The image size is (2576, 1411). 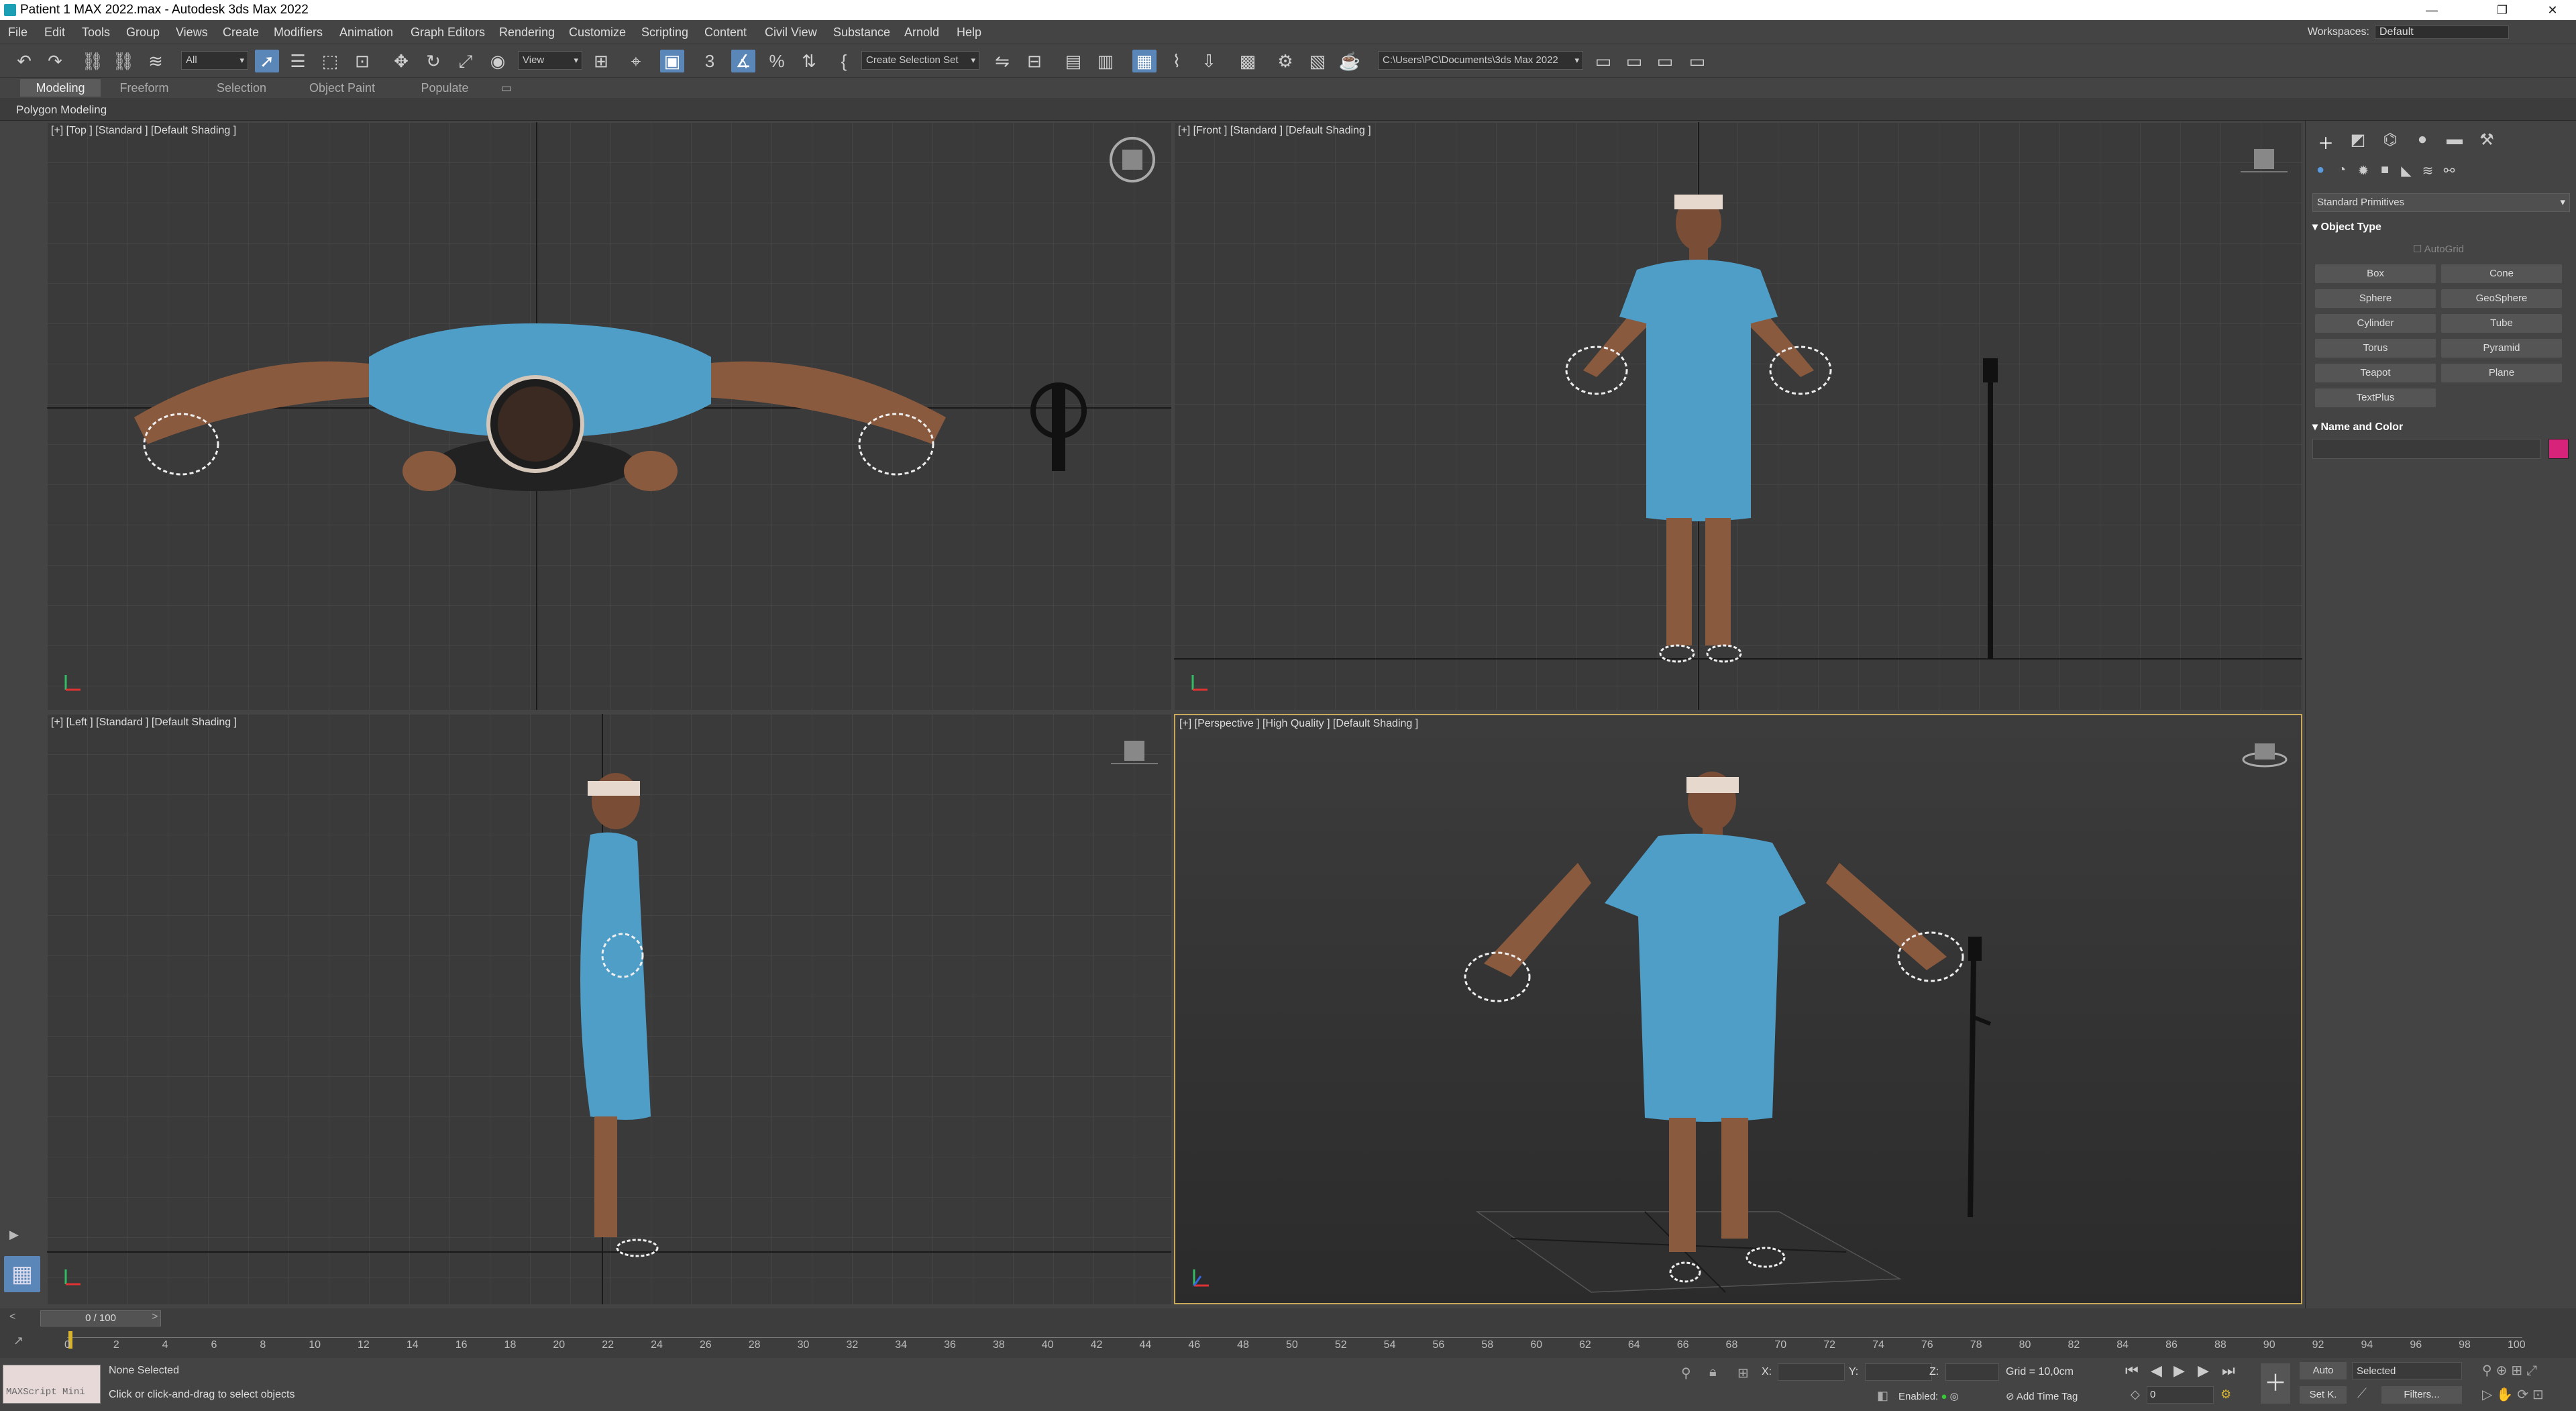 What do you see at coordinates (1248, 61) in the screenshot?
I see `material-editor-icon: ▩` at bounding box center [1248, 61].